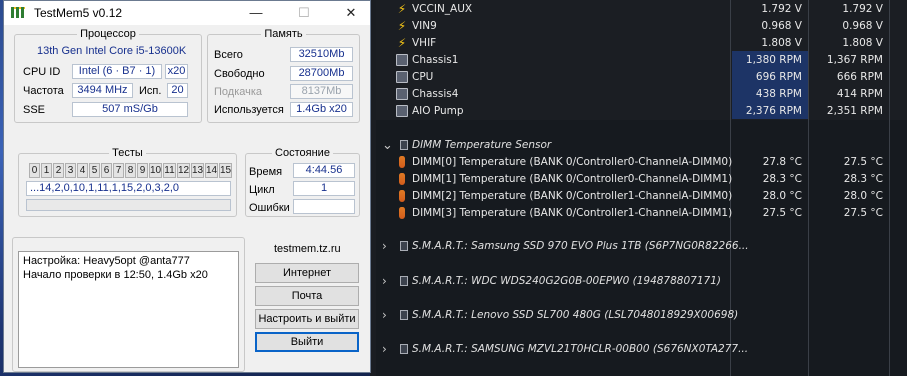 Image resolution: width=907 pixels, height=376 pixels. I want to click on swap-label: Подкачка, so click(238, 92).